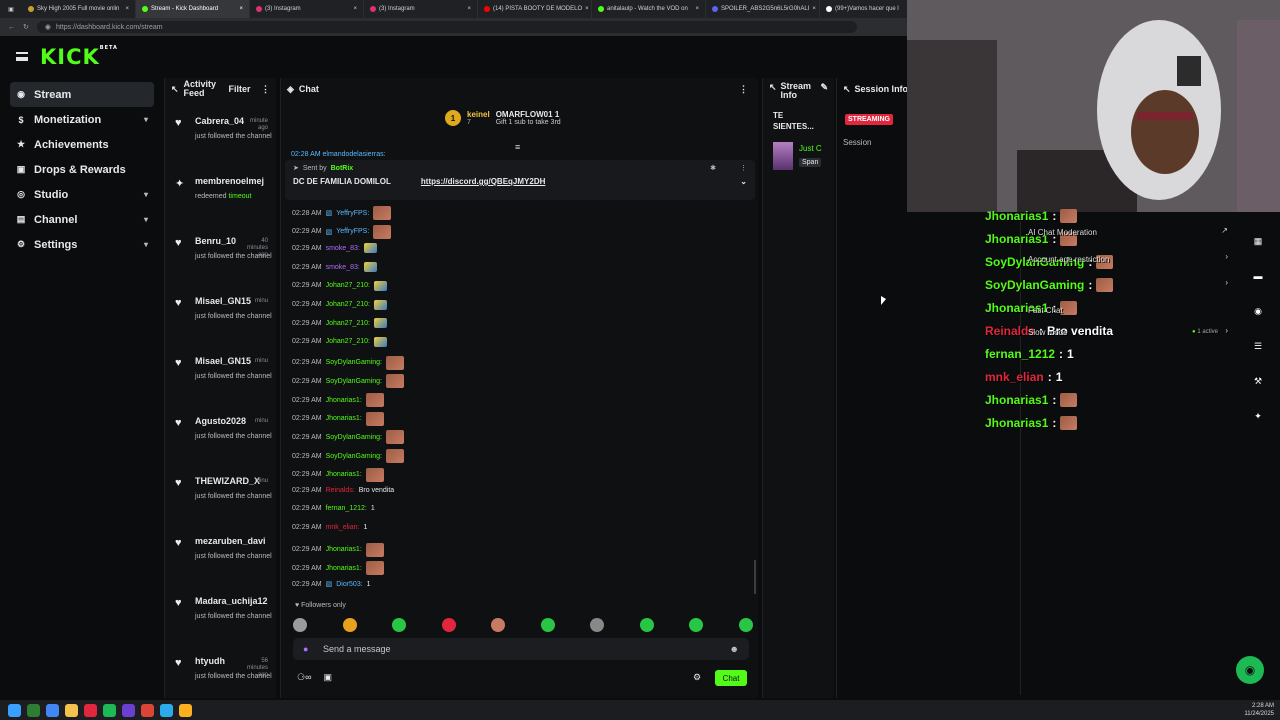 This screenshot has width=1280, height=720. Describe the element at coordinates (1226, 282) in the screenshot. I see `chevron-right-icon-2: ›` at that location.